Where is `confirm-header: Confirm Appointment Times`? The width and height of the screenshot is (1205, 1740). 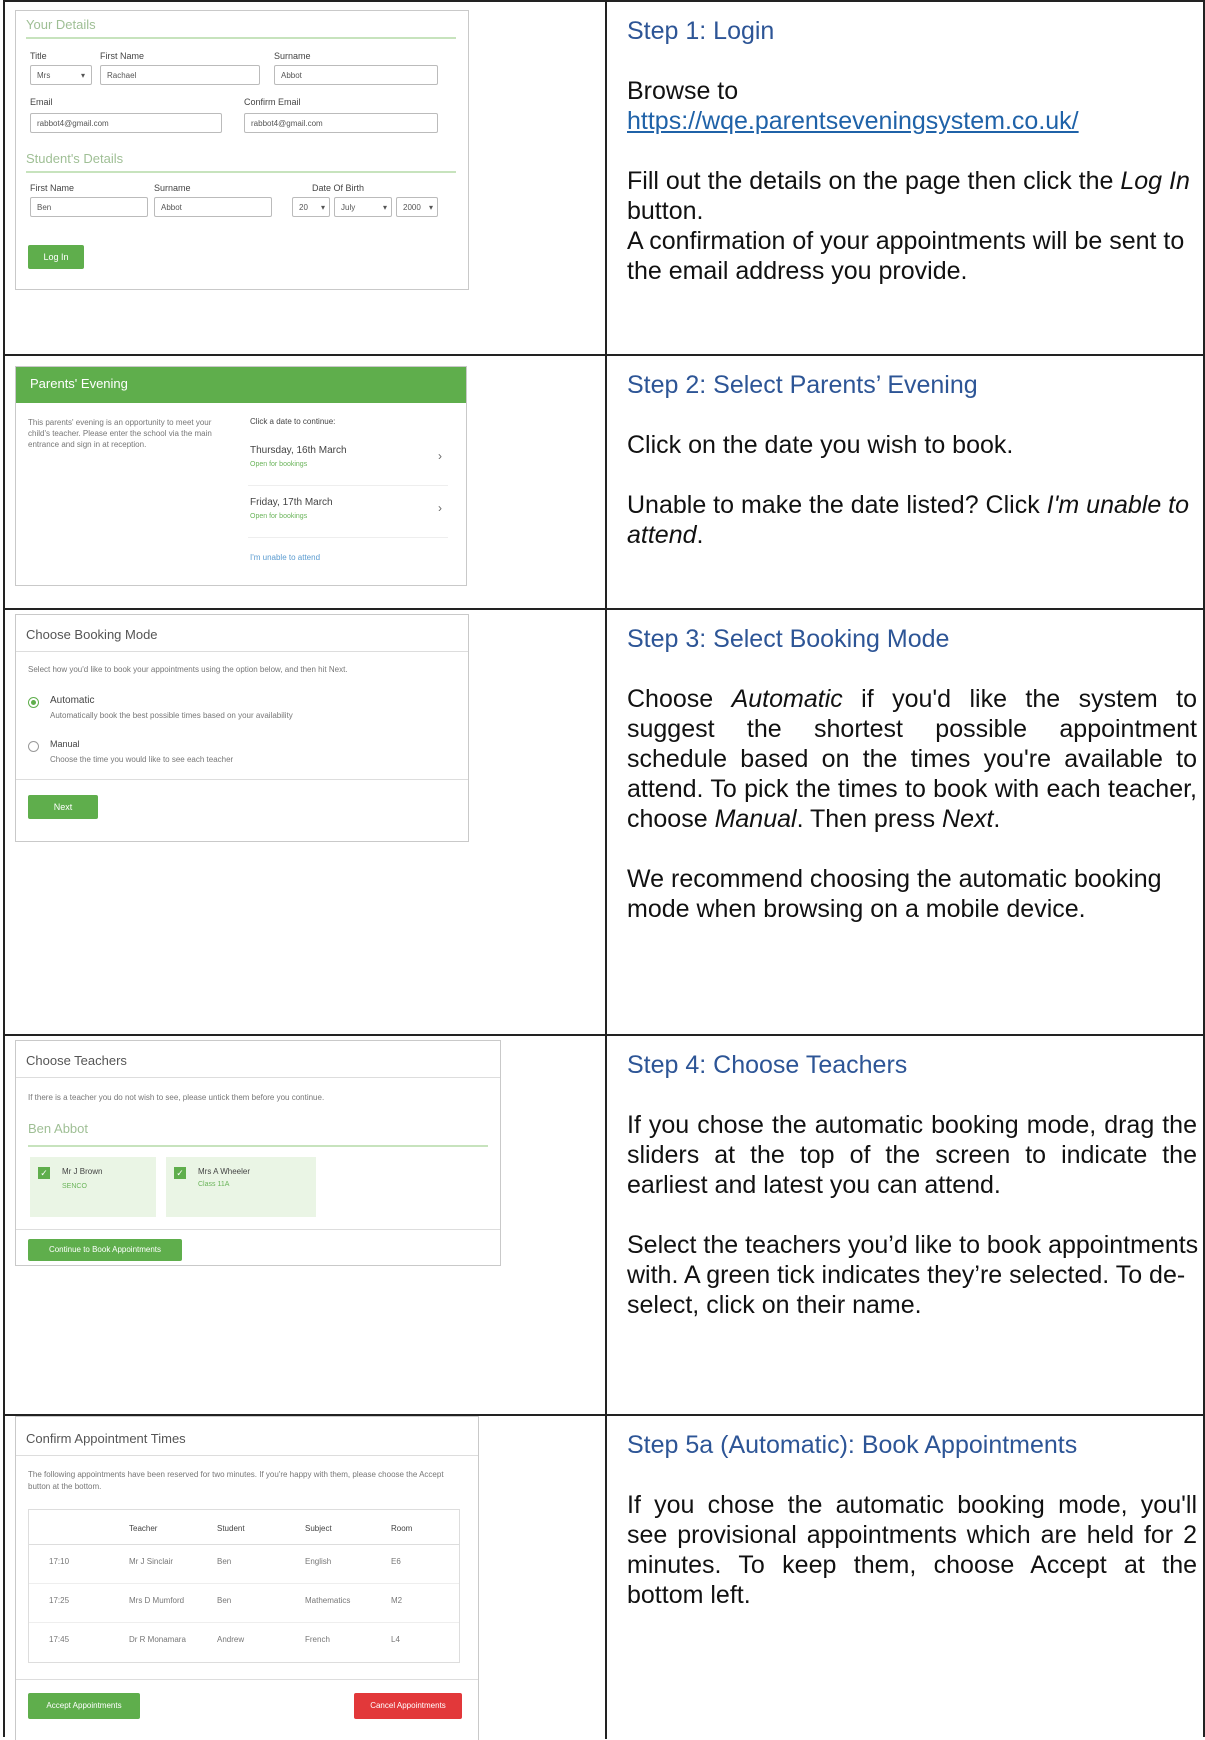
confirm-header: Confirm Appointment Times is located at coordinates (106, 1438).